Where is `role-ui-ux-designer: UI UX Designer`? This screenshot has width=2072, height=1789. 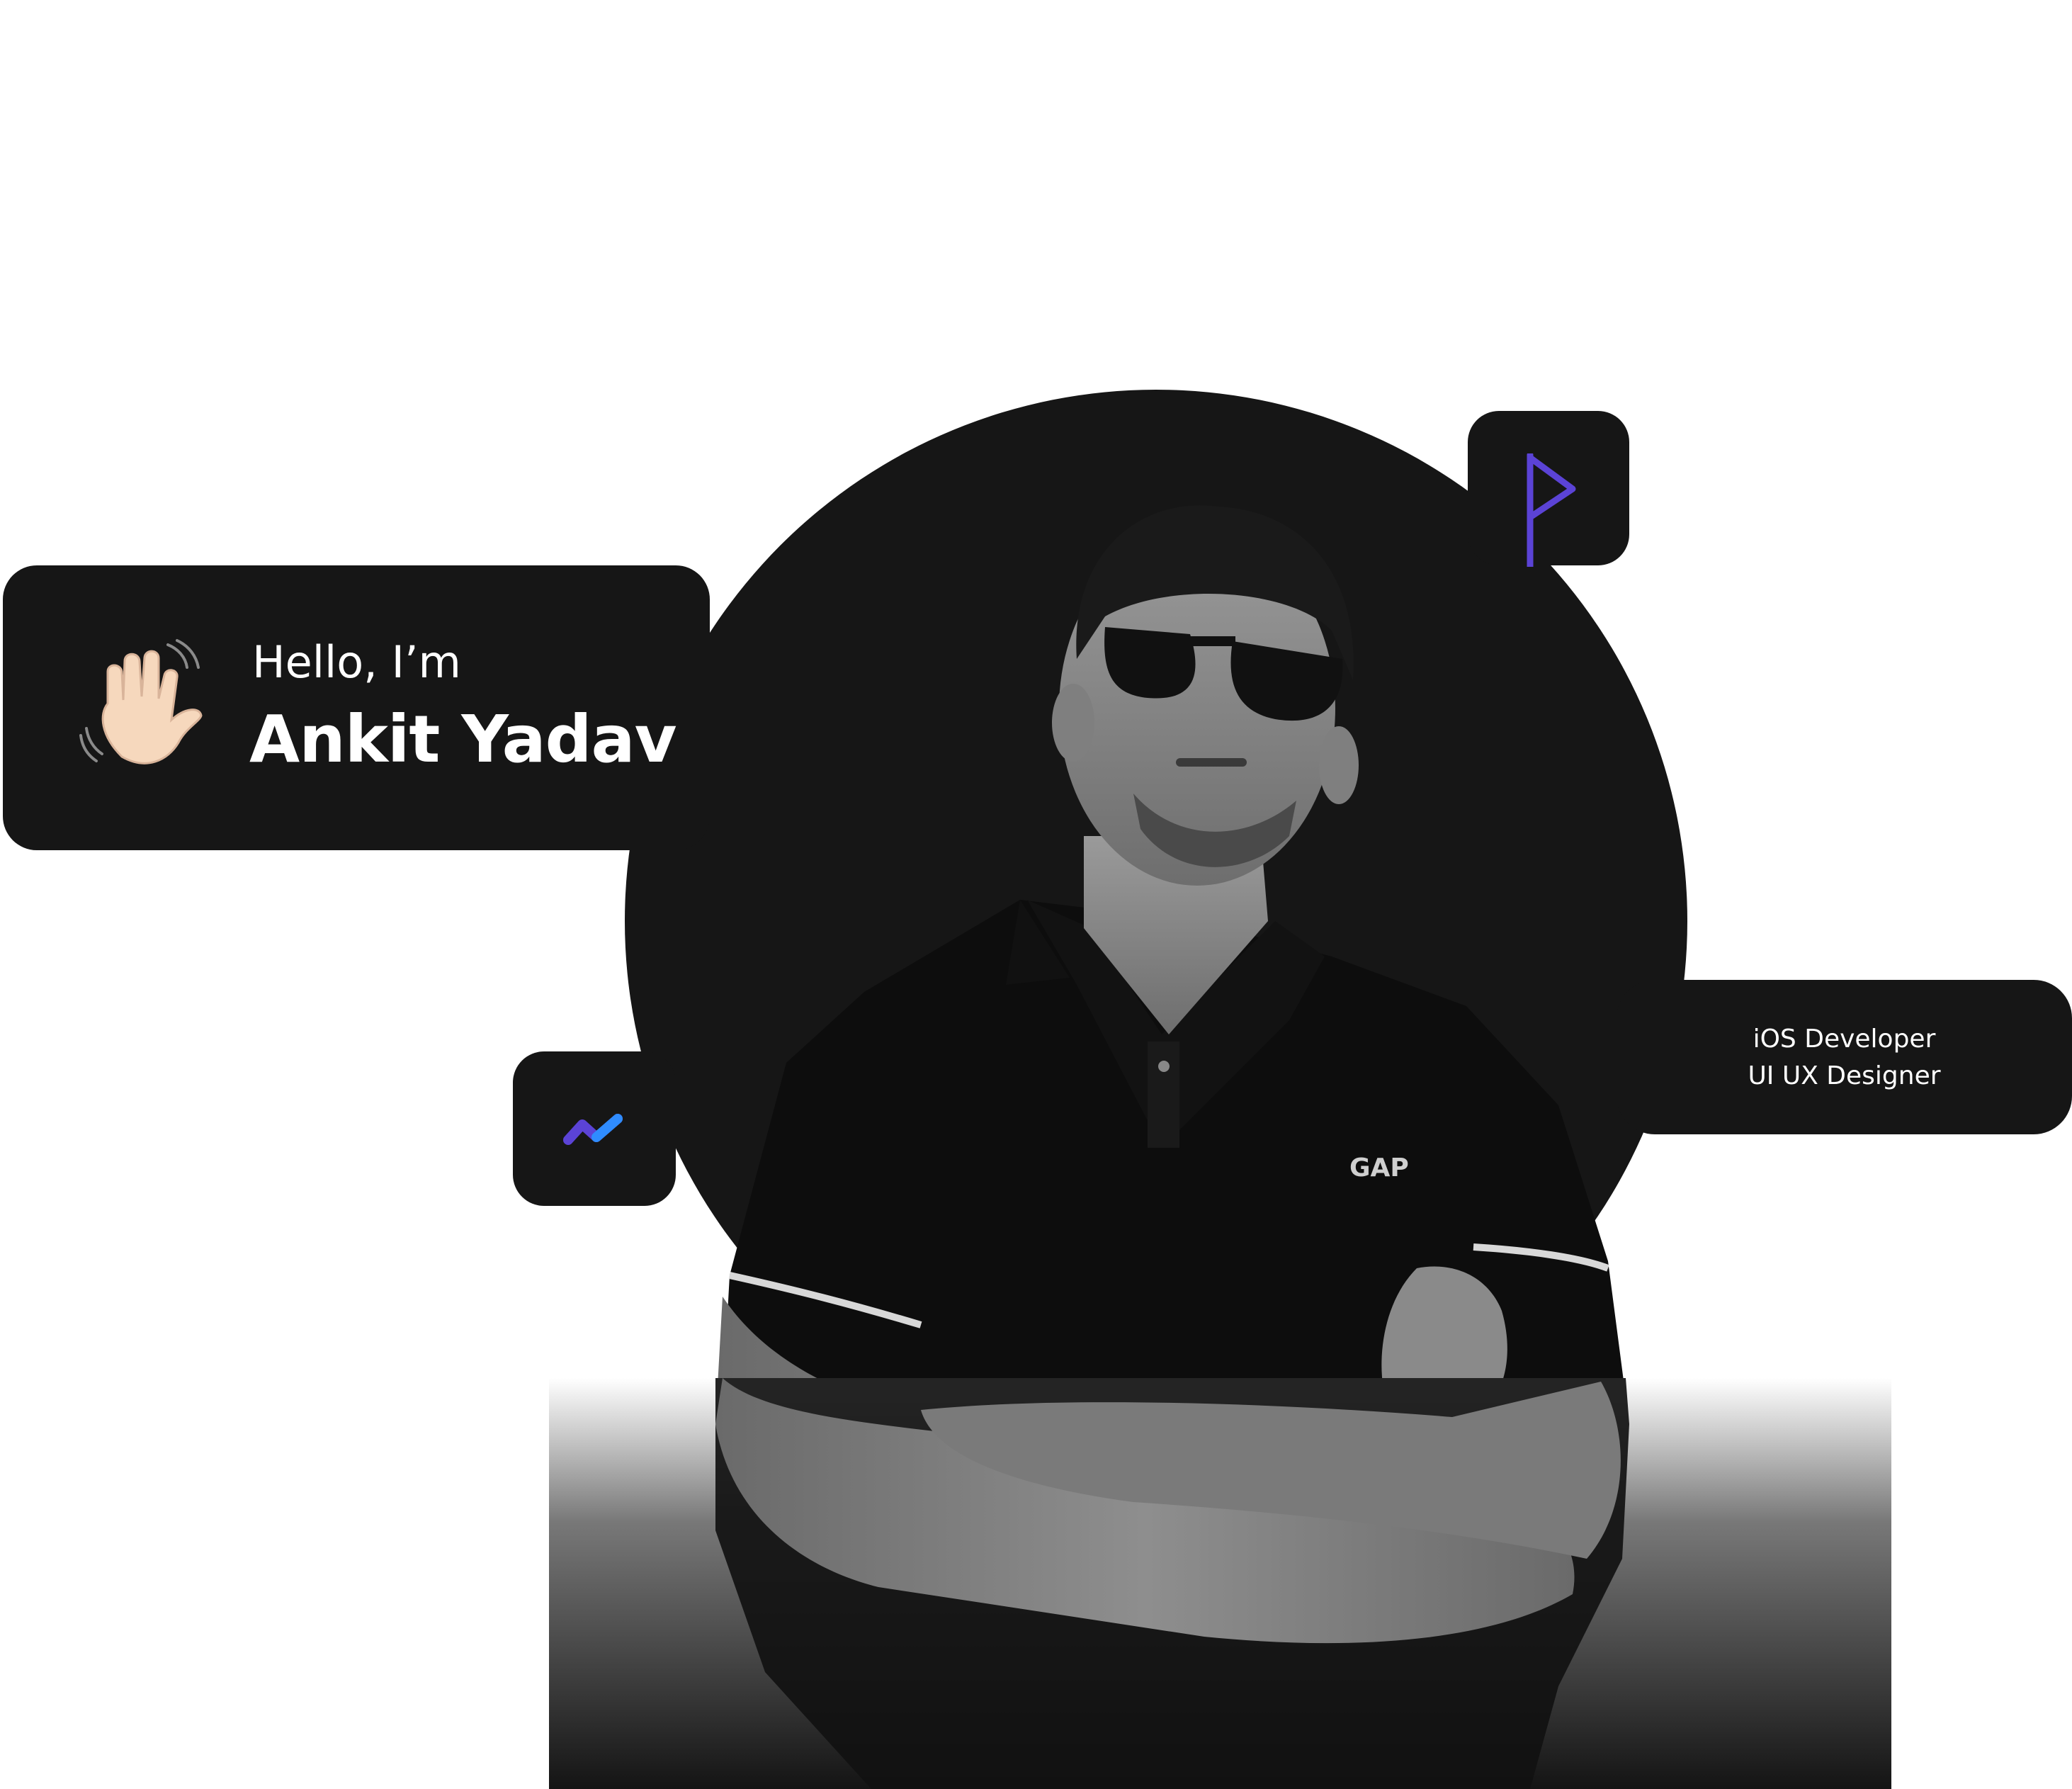
role-ui-ux-designer: UI UX Designer is located at coordinates (1844, 1075).